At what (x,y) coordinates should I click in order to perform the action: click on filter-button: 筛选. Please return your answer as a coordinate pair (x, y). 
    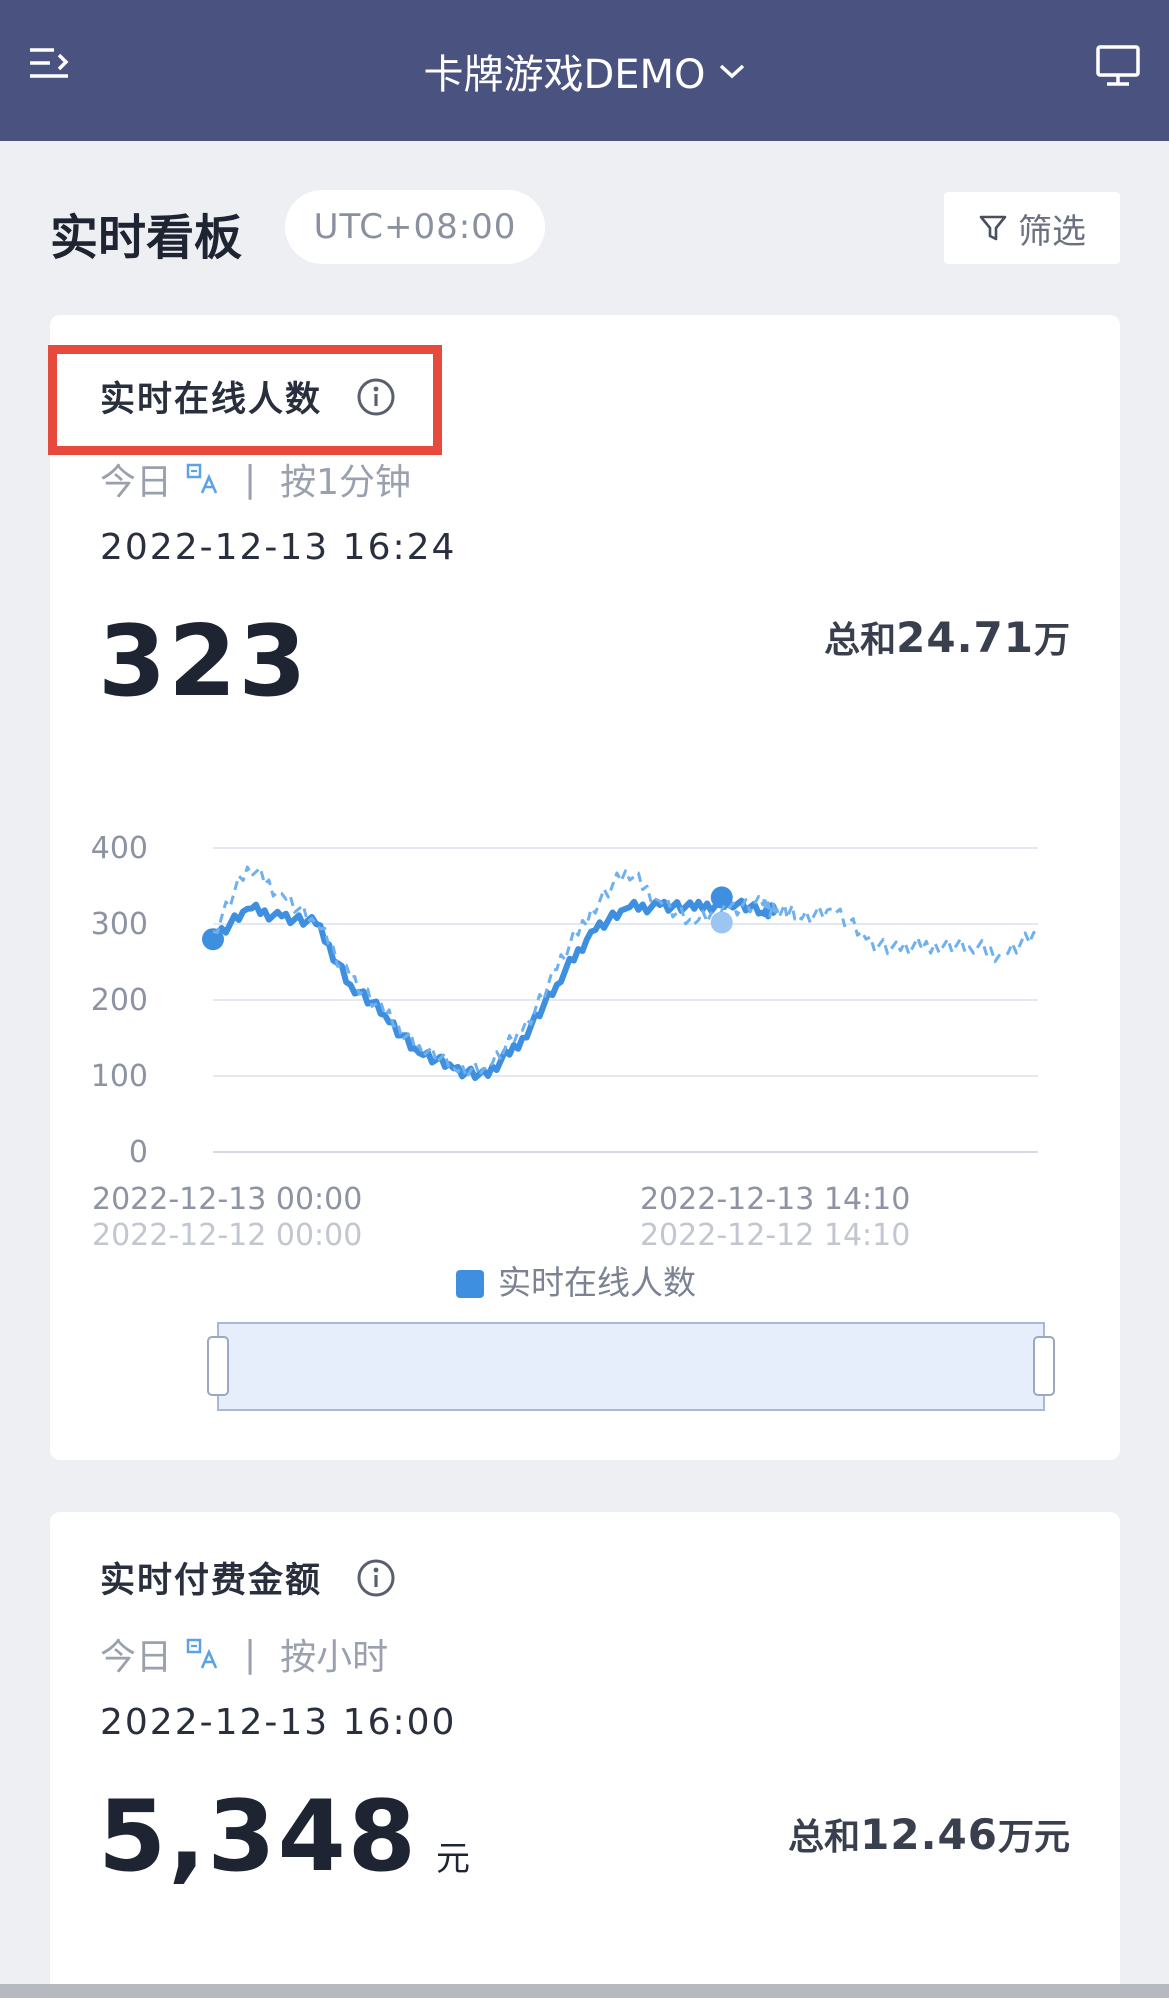
    Looking at the image, I should click on (1032, 228).